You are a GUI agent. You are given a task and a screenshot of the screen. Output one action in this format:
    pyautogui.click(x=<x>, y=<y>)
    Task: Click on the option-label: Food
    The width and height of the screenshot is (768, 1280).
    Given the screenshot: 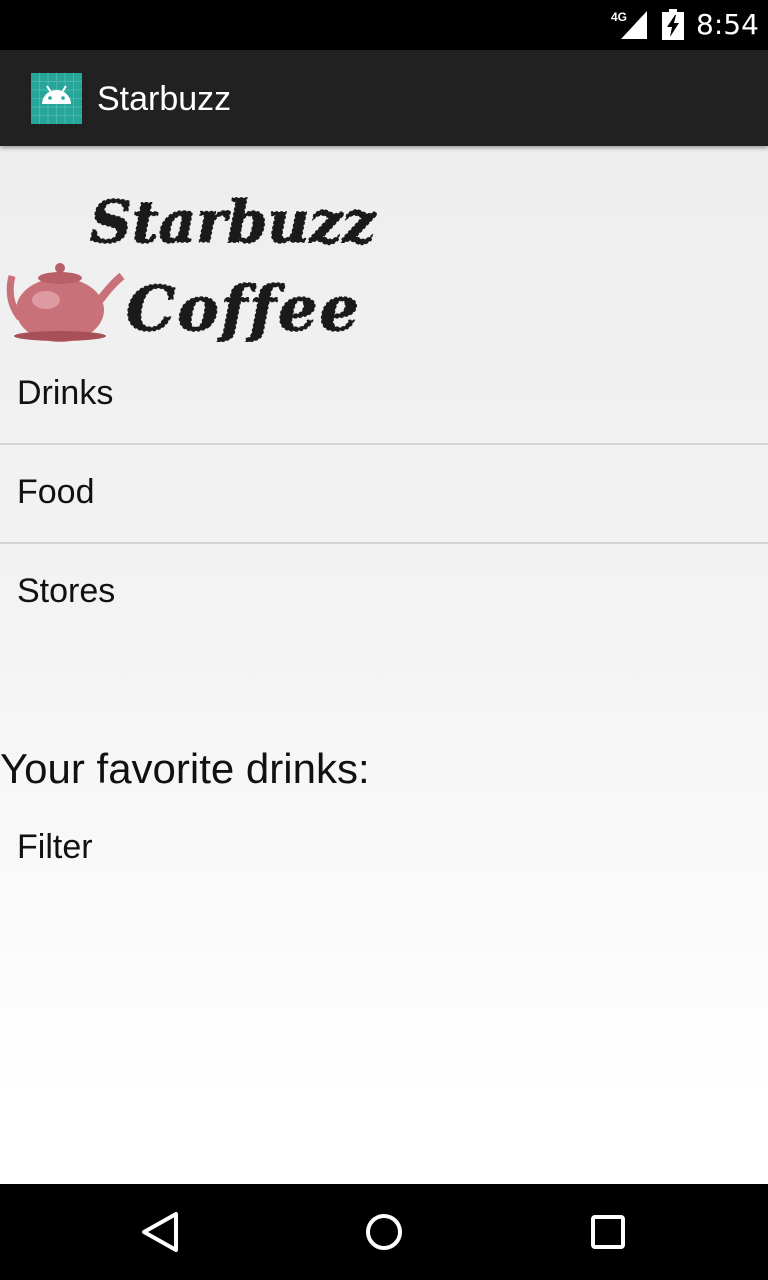 What is the action you would take?
    pyautogui.click(x=56, y=492)
    